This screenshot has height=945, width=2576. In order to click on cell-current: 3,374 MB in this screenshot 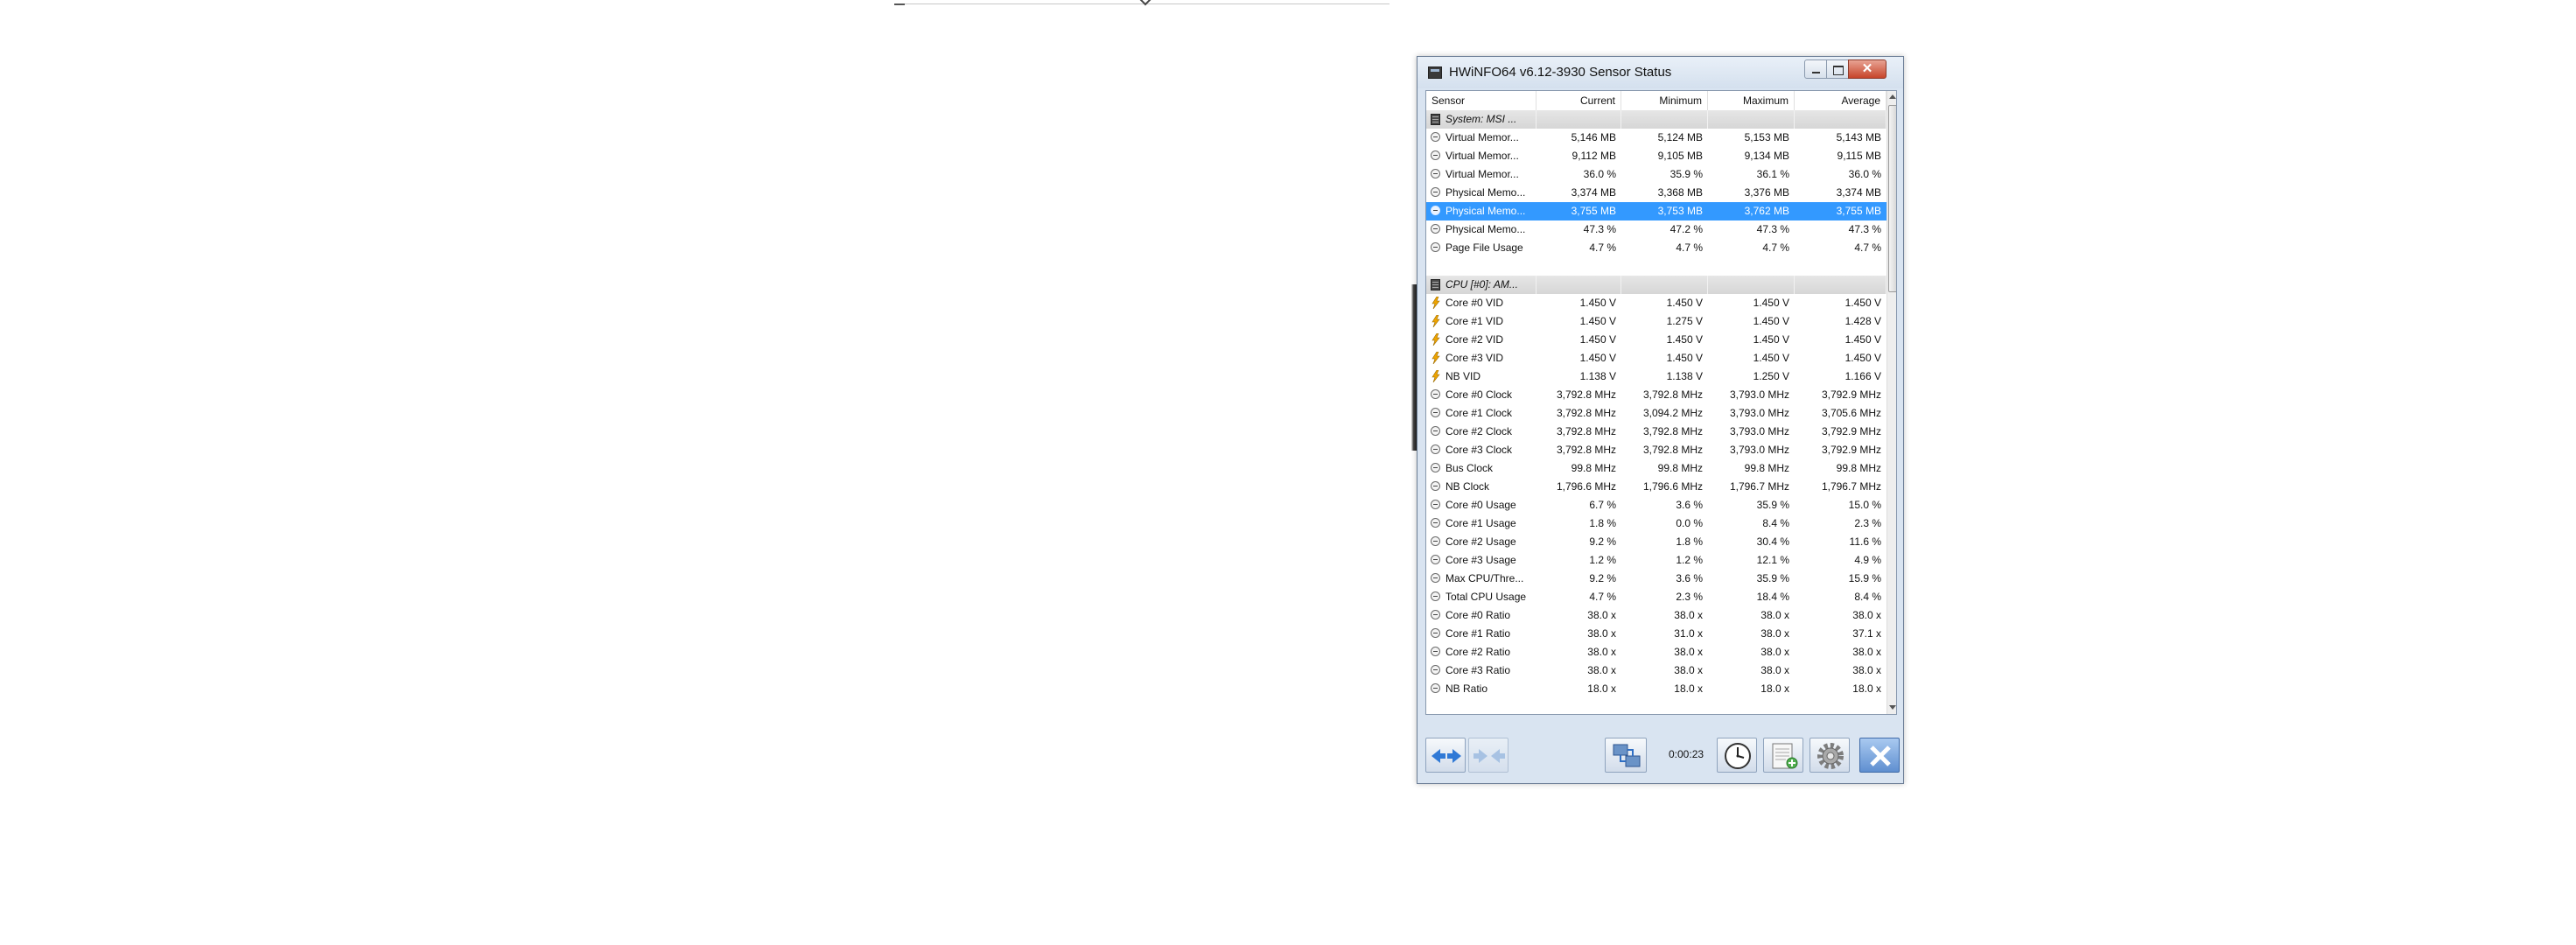, I will do `click(1593, 192)`.